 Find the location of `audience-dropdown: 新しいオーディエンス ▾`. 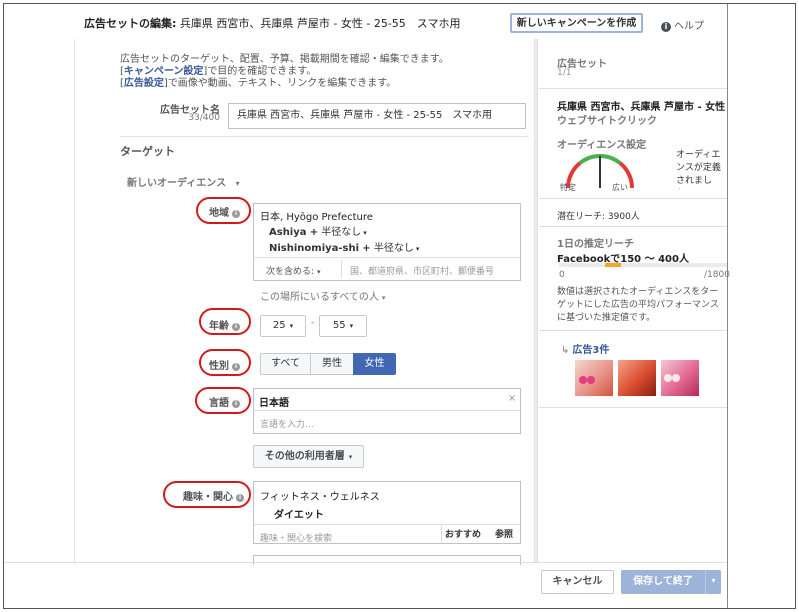

audience-dropdown: 新しいオーディエンス ▾ is located at coordinates (183, 181).